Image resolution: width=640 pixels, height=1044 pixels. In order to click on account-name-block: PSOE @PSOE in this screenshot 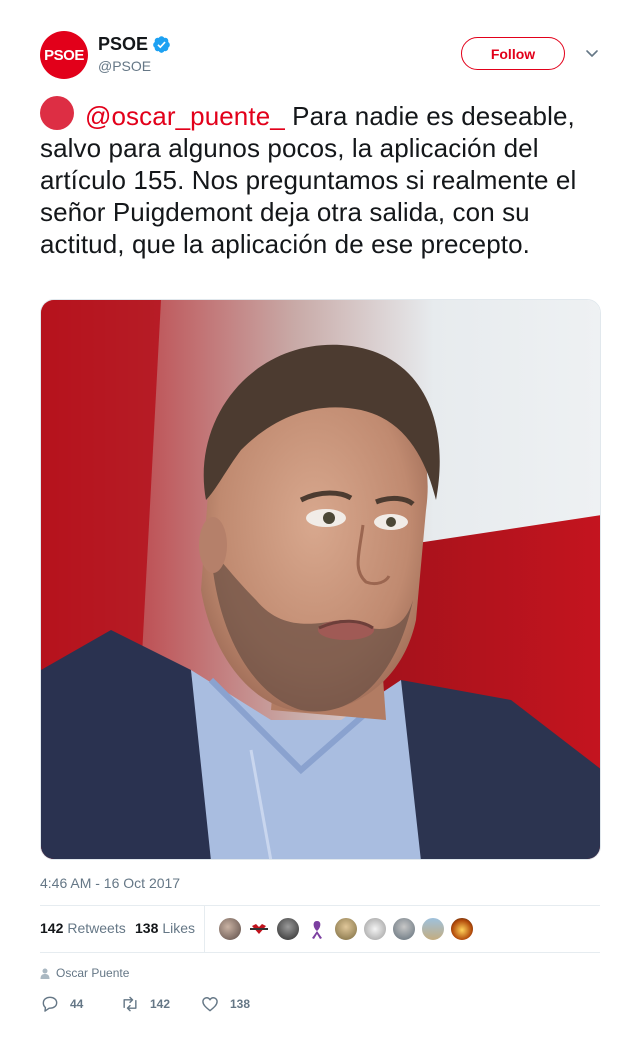, I will do `click(134, 53)`.